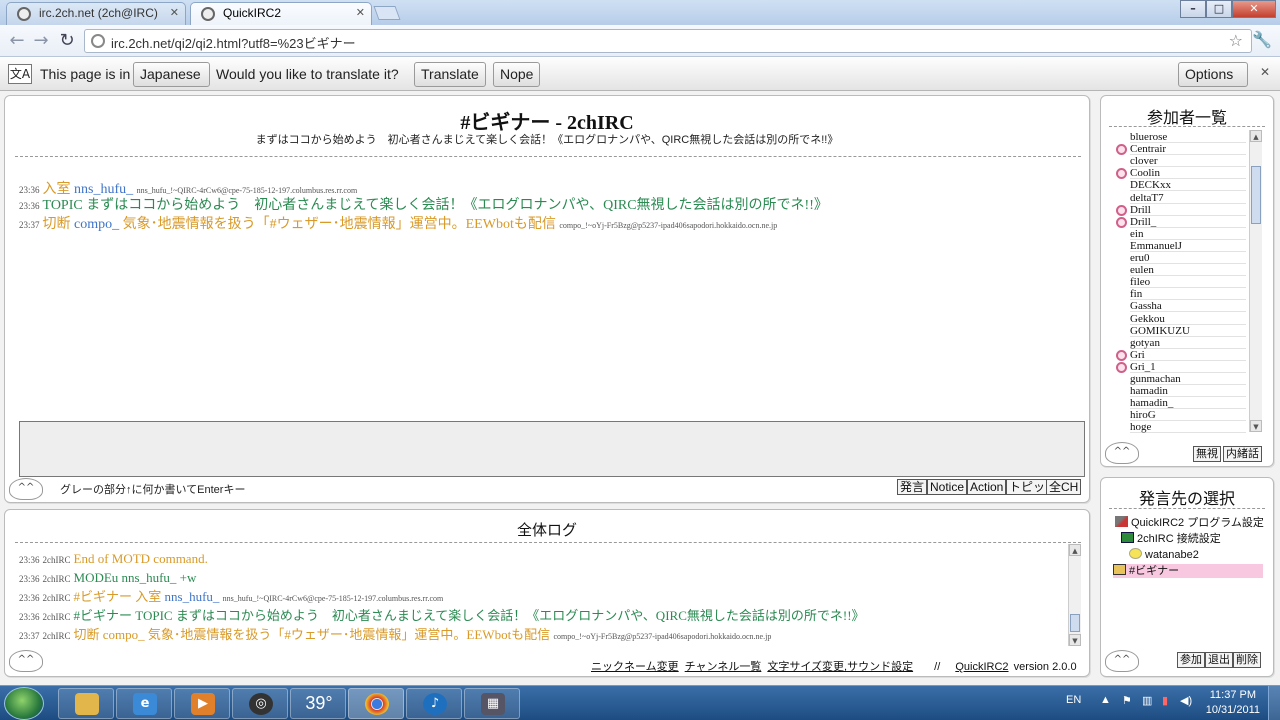 This screenshot has width=1280, height=720. Describe the element at coordinates (1127, 537) in the screenshot. I see `monitor-icon` at that location.